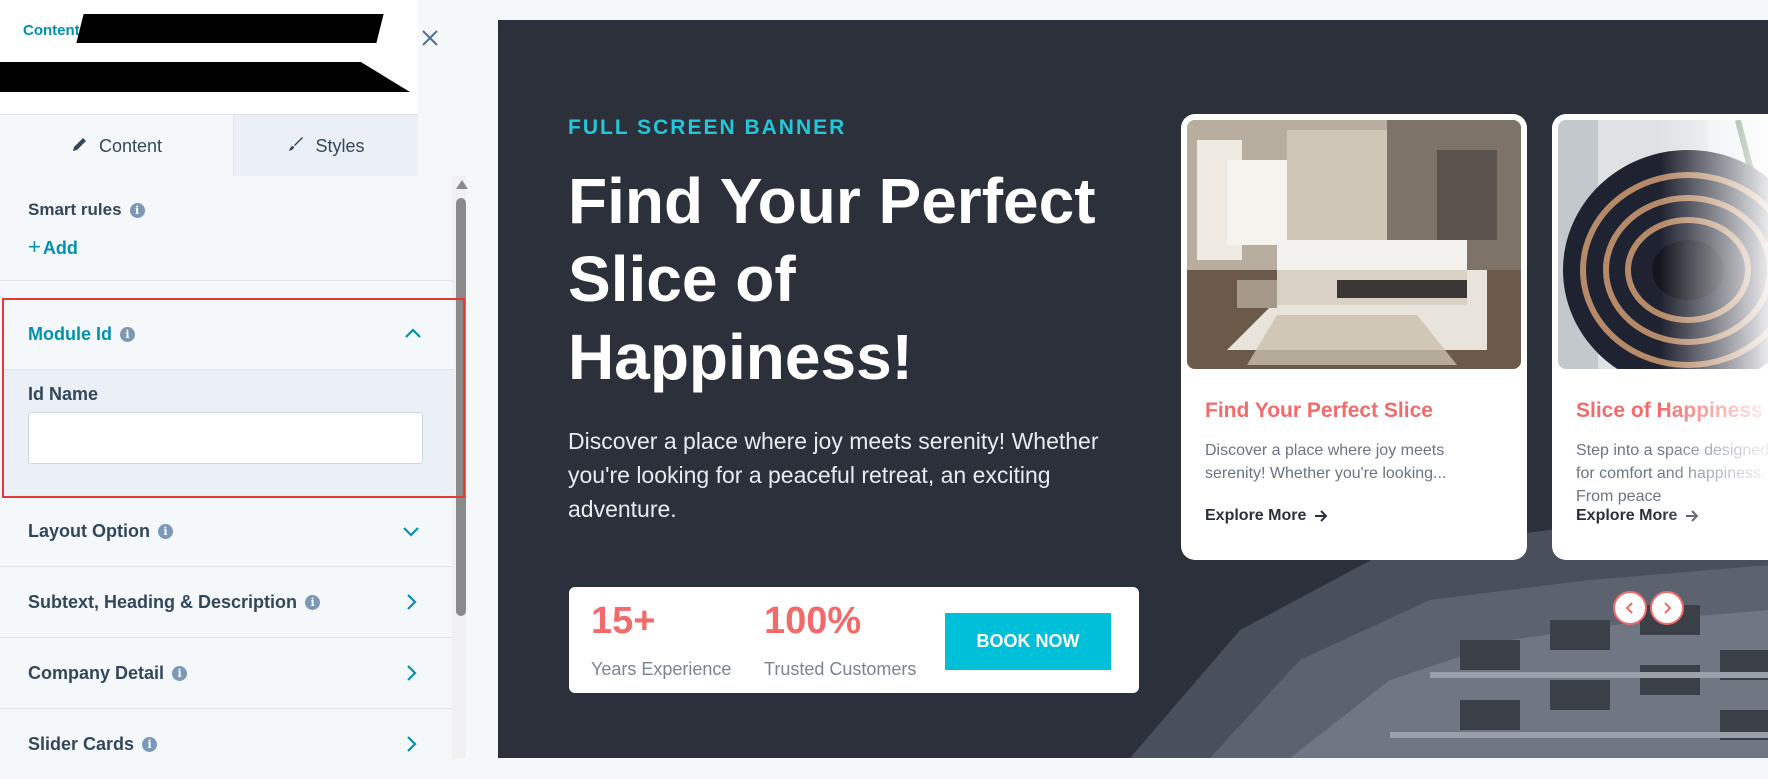 This screenshot has width=1768, height=779. I want to click on chair-image, so click(1663, 244).